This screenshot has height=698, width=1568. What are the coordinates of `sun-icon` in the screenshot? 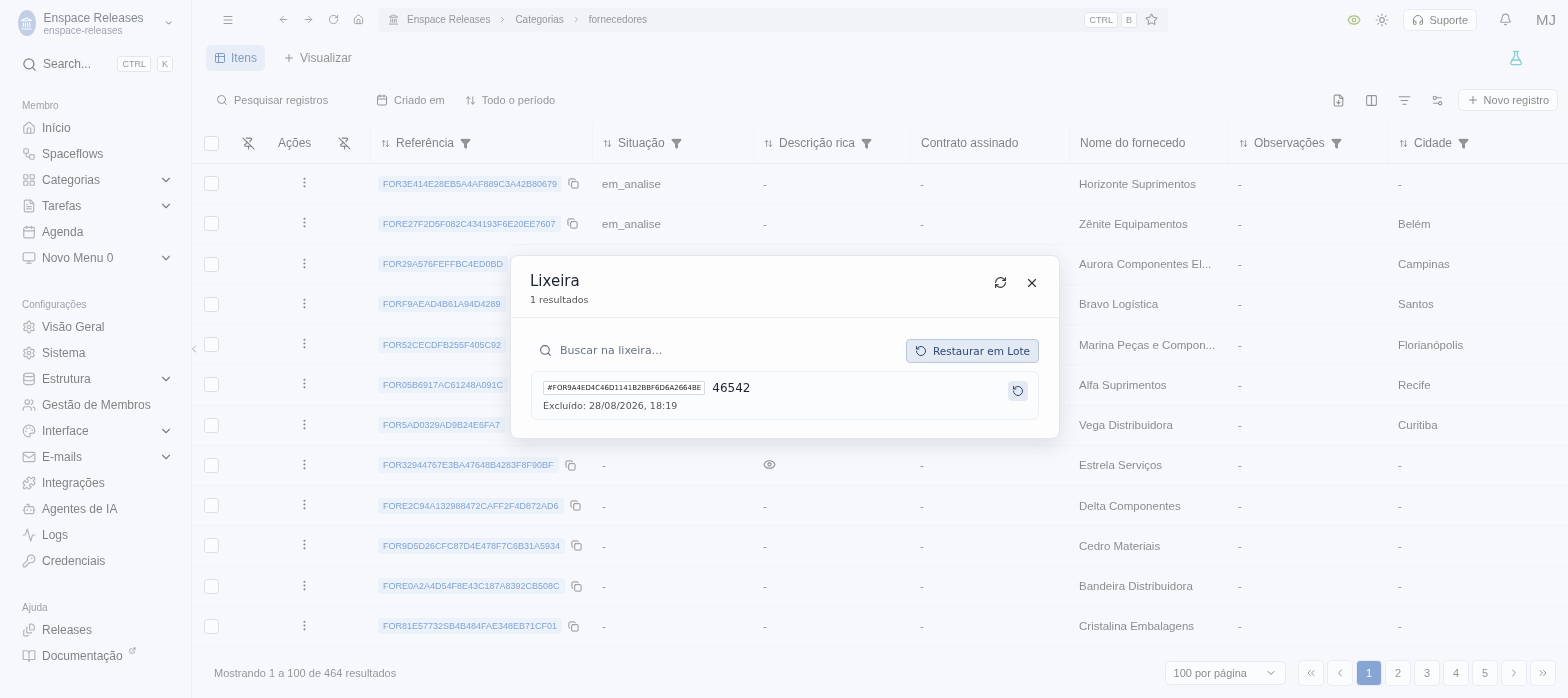 It's located at (1382, 19).